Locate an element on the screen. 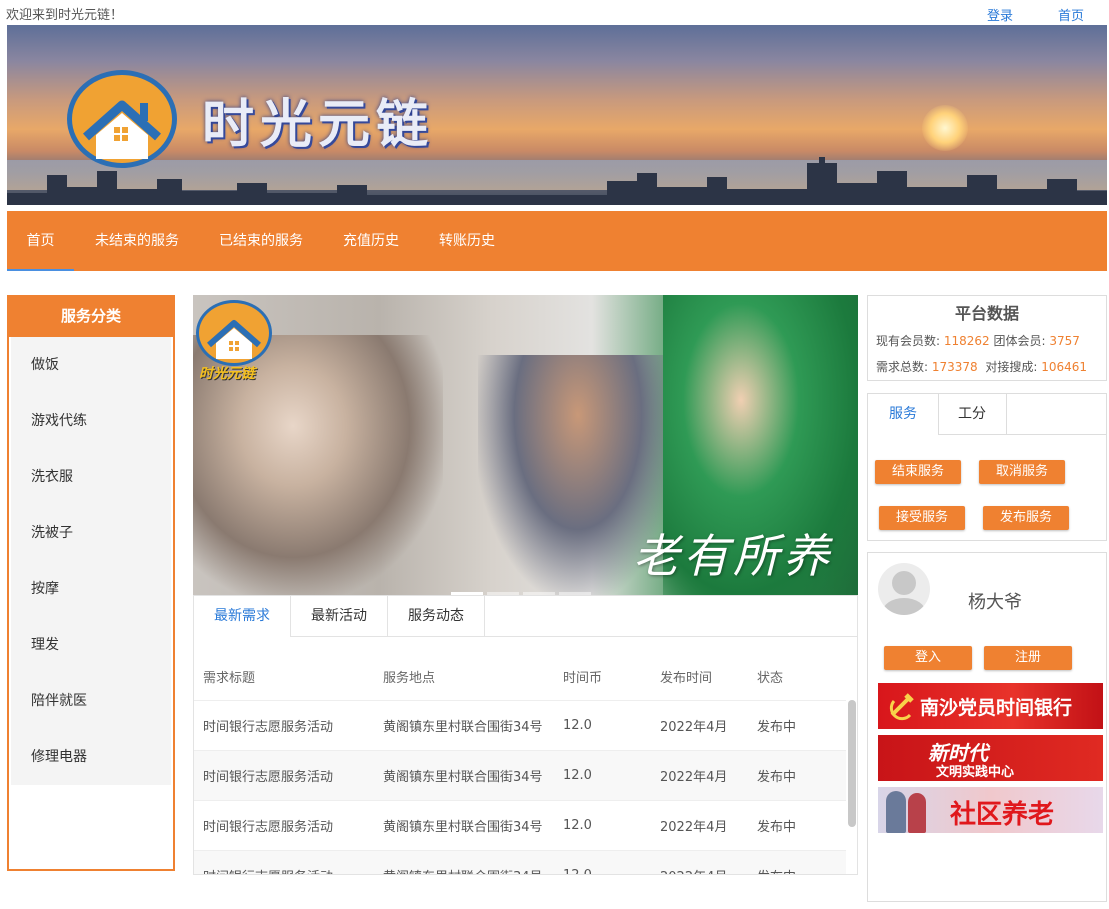  city-skyline is located at coordinates (557, 181).